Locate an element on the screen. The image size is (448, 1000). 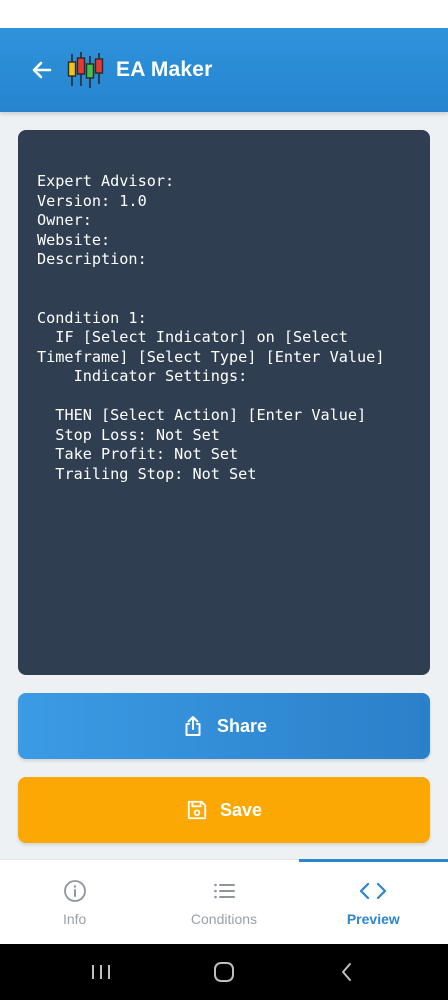
recent-apps-icon is located at coordinates (101, 972).